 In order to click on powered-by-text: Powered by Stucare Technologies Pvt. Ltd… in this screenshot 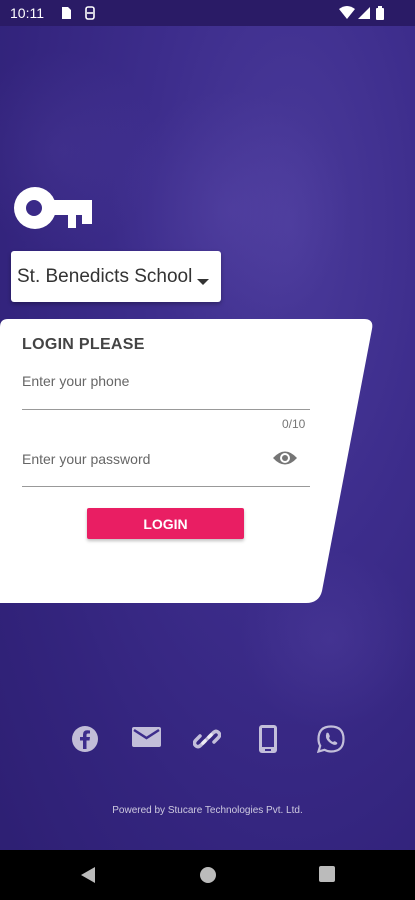, I will do `click(207, 810)`.